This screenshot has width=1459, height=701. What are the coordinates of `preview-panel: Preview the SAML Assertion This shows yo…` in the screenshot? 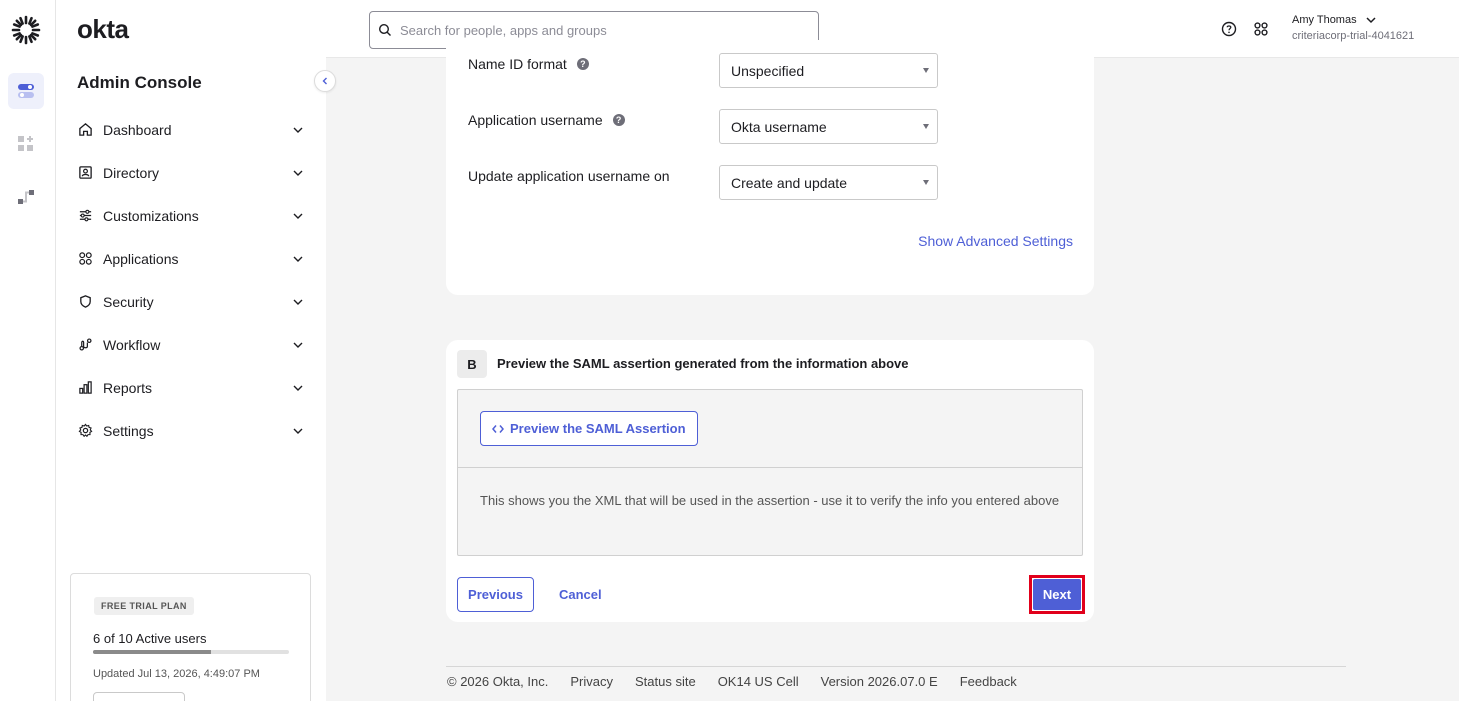 It's located at (770, 472).